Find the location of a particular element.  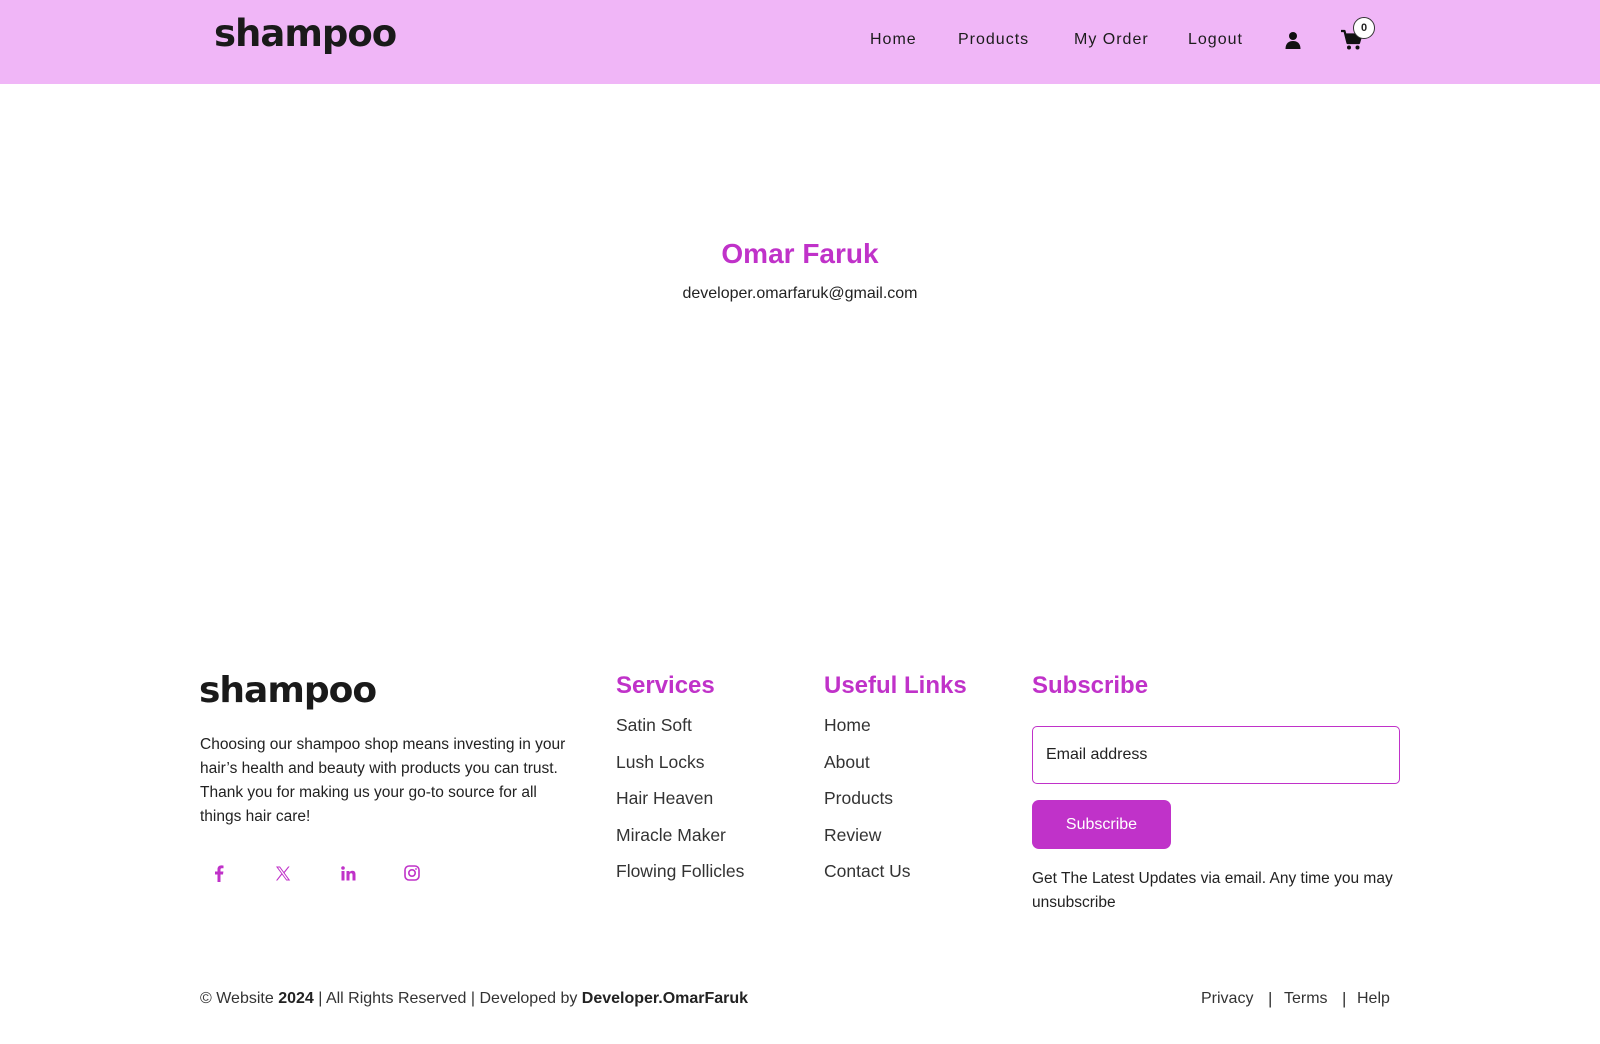

copyright-middle: | All Rights Reserved | Developed by is located at coordinates (447, 998).